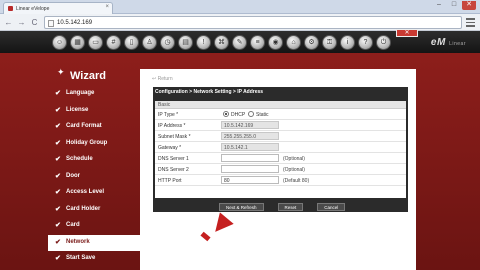 This screenshot has height=270, width=480. Describe the element at coordinates (280, 158) in the screenshot. I see `dns1-row: DNS Server 1 (Optional)` at that location.